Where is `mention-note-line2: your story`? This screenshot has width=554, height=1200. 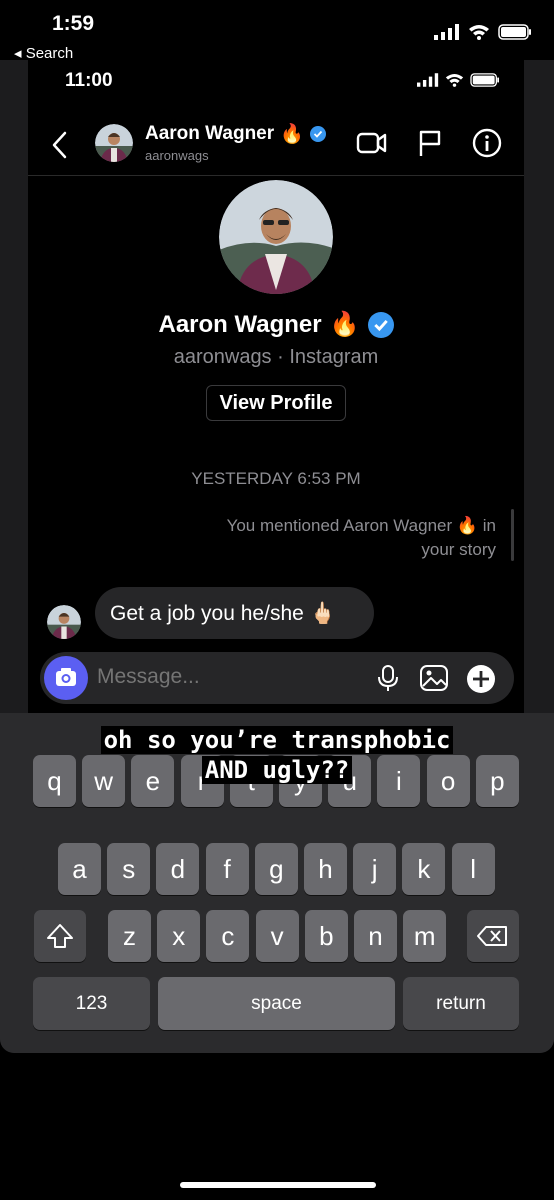
mention-note-line2: your story is located at coordinates (458, 549).